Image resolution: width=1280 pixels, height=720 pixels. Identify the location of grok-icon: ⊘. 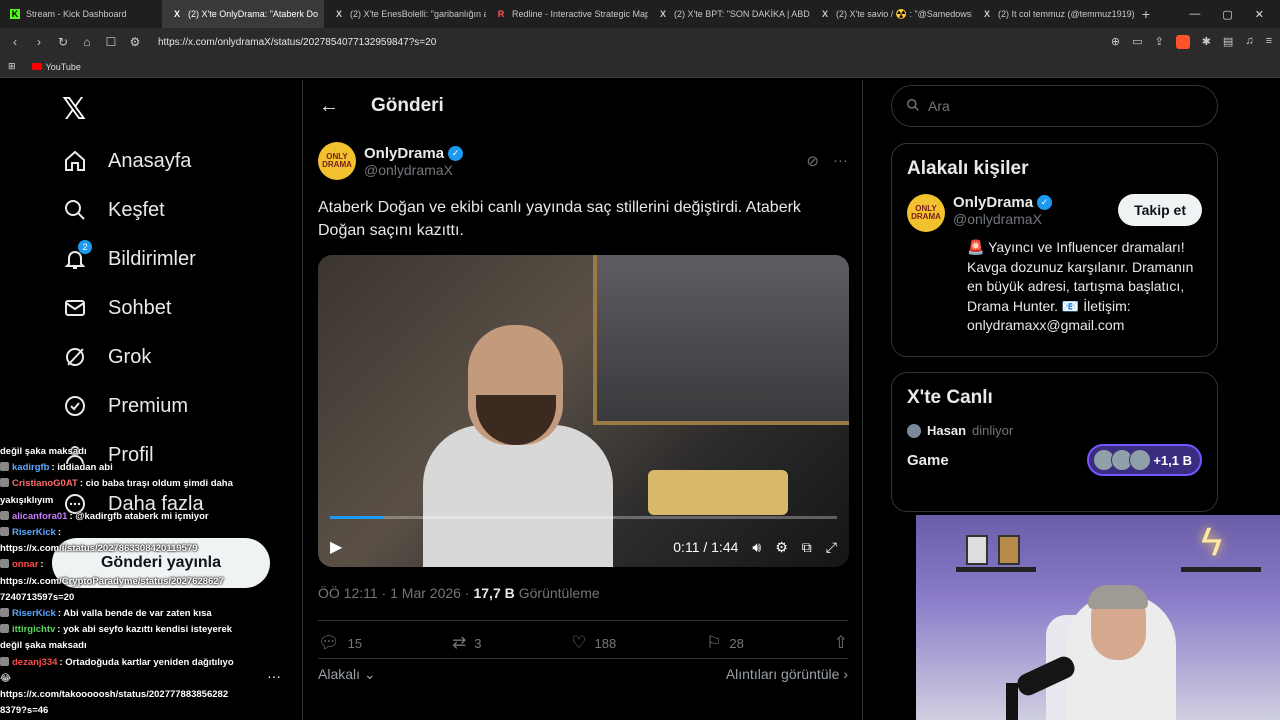
(812, 161).